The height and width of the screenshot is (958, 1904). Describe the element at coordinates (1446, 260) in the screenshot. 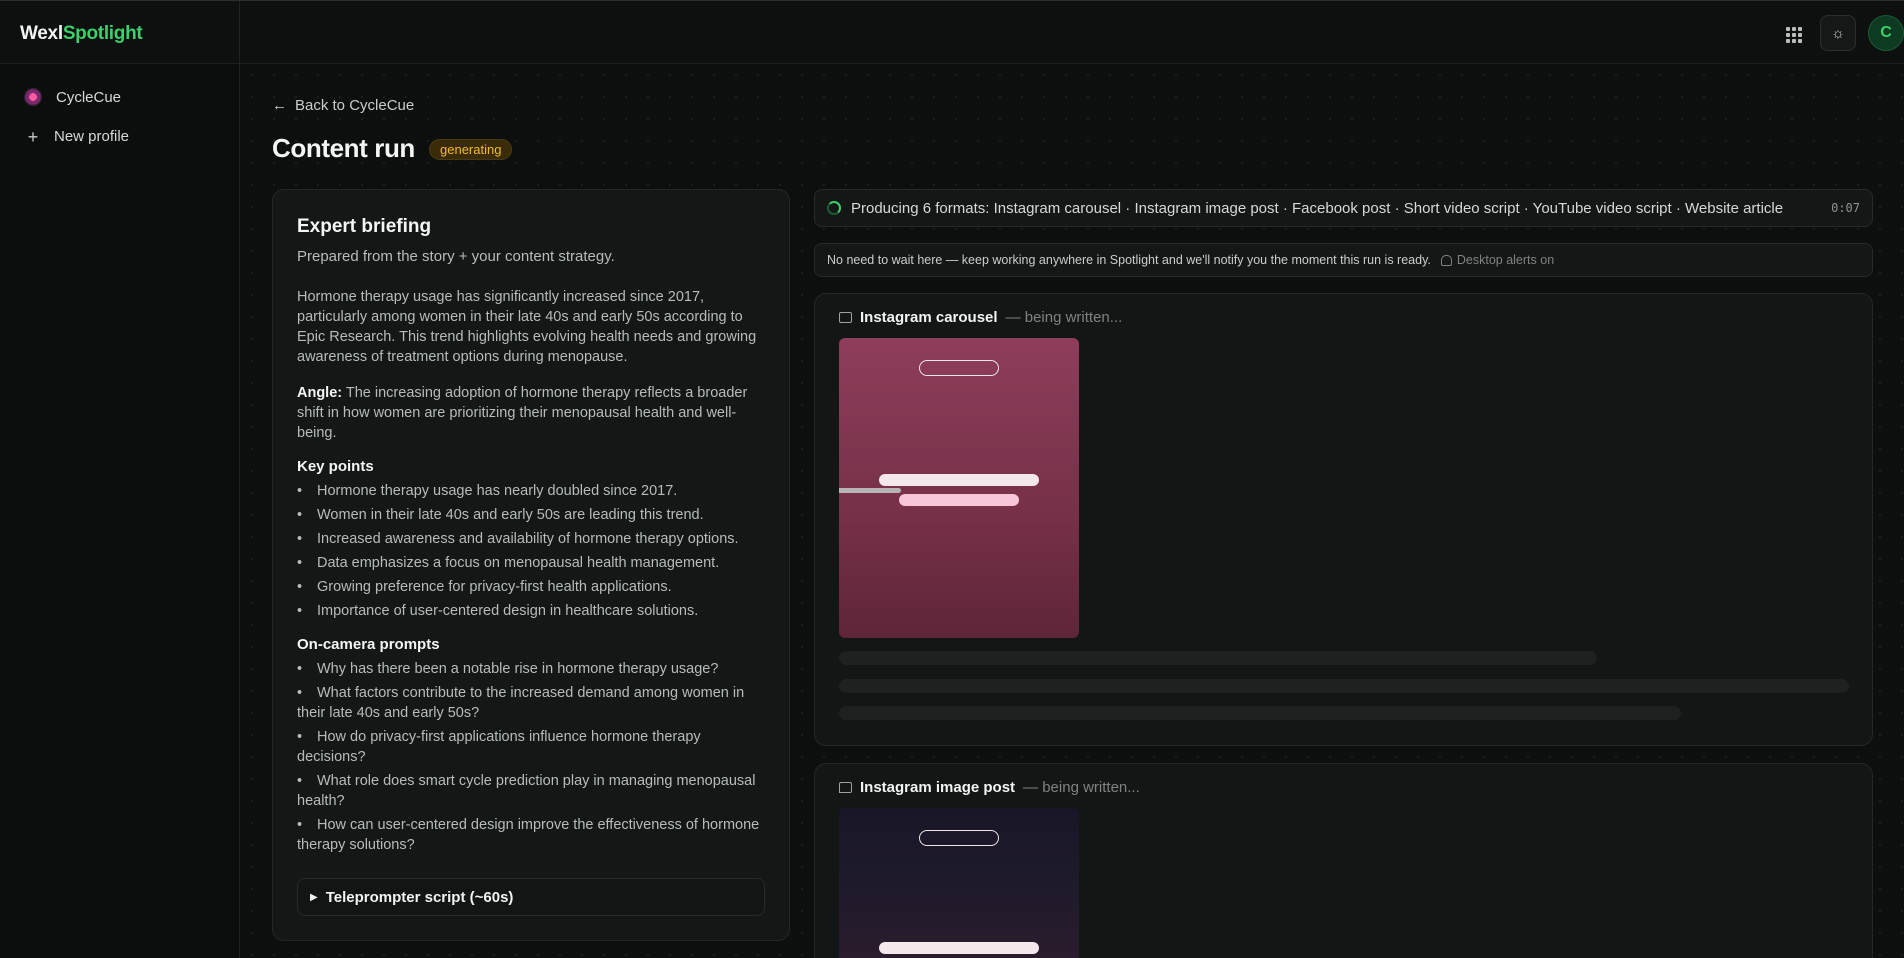

I see `bell-icon` at that location.